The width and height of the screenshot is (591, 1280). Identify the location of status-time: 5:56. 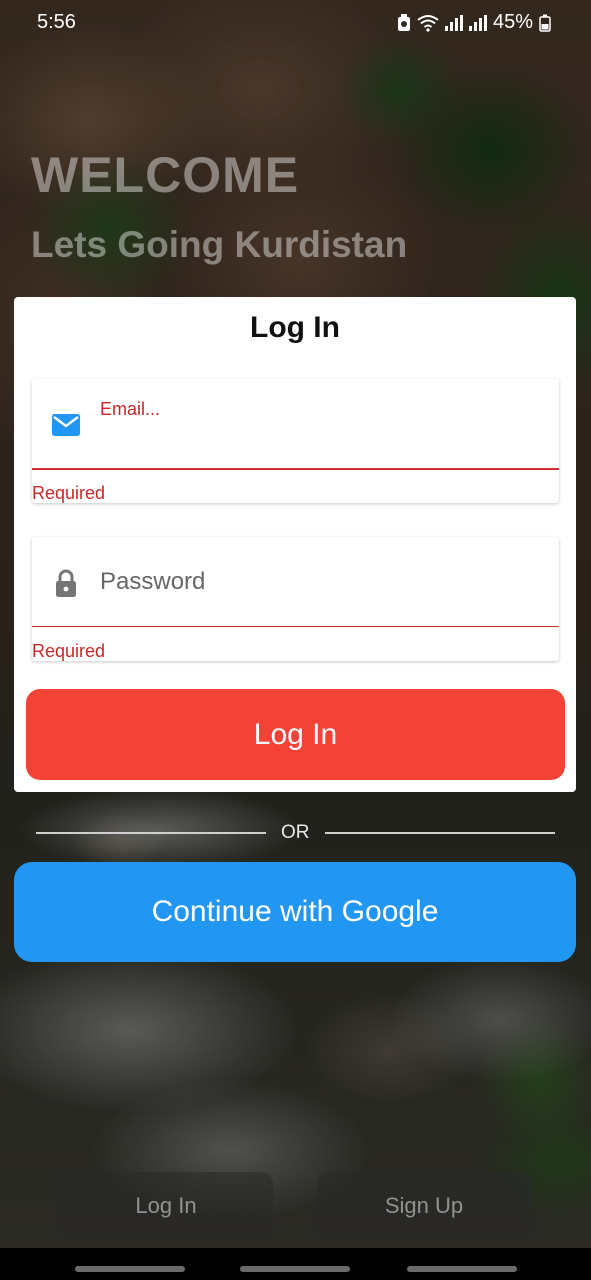
(56, 22).